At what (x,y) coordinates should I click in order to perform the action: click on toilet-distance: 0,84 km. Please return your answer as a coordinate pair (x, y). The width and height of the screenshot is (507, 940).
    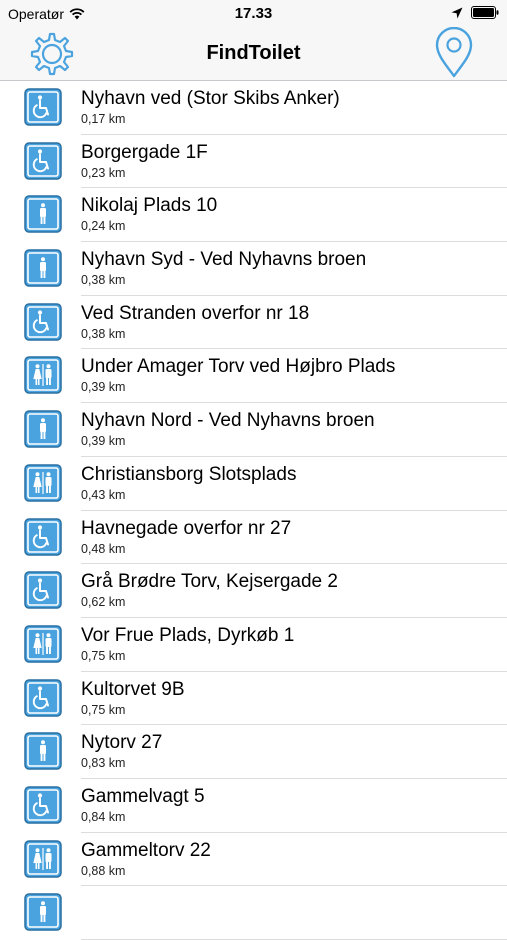
    Looking at the image, I should click on (103, 816).